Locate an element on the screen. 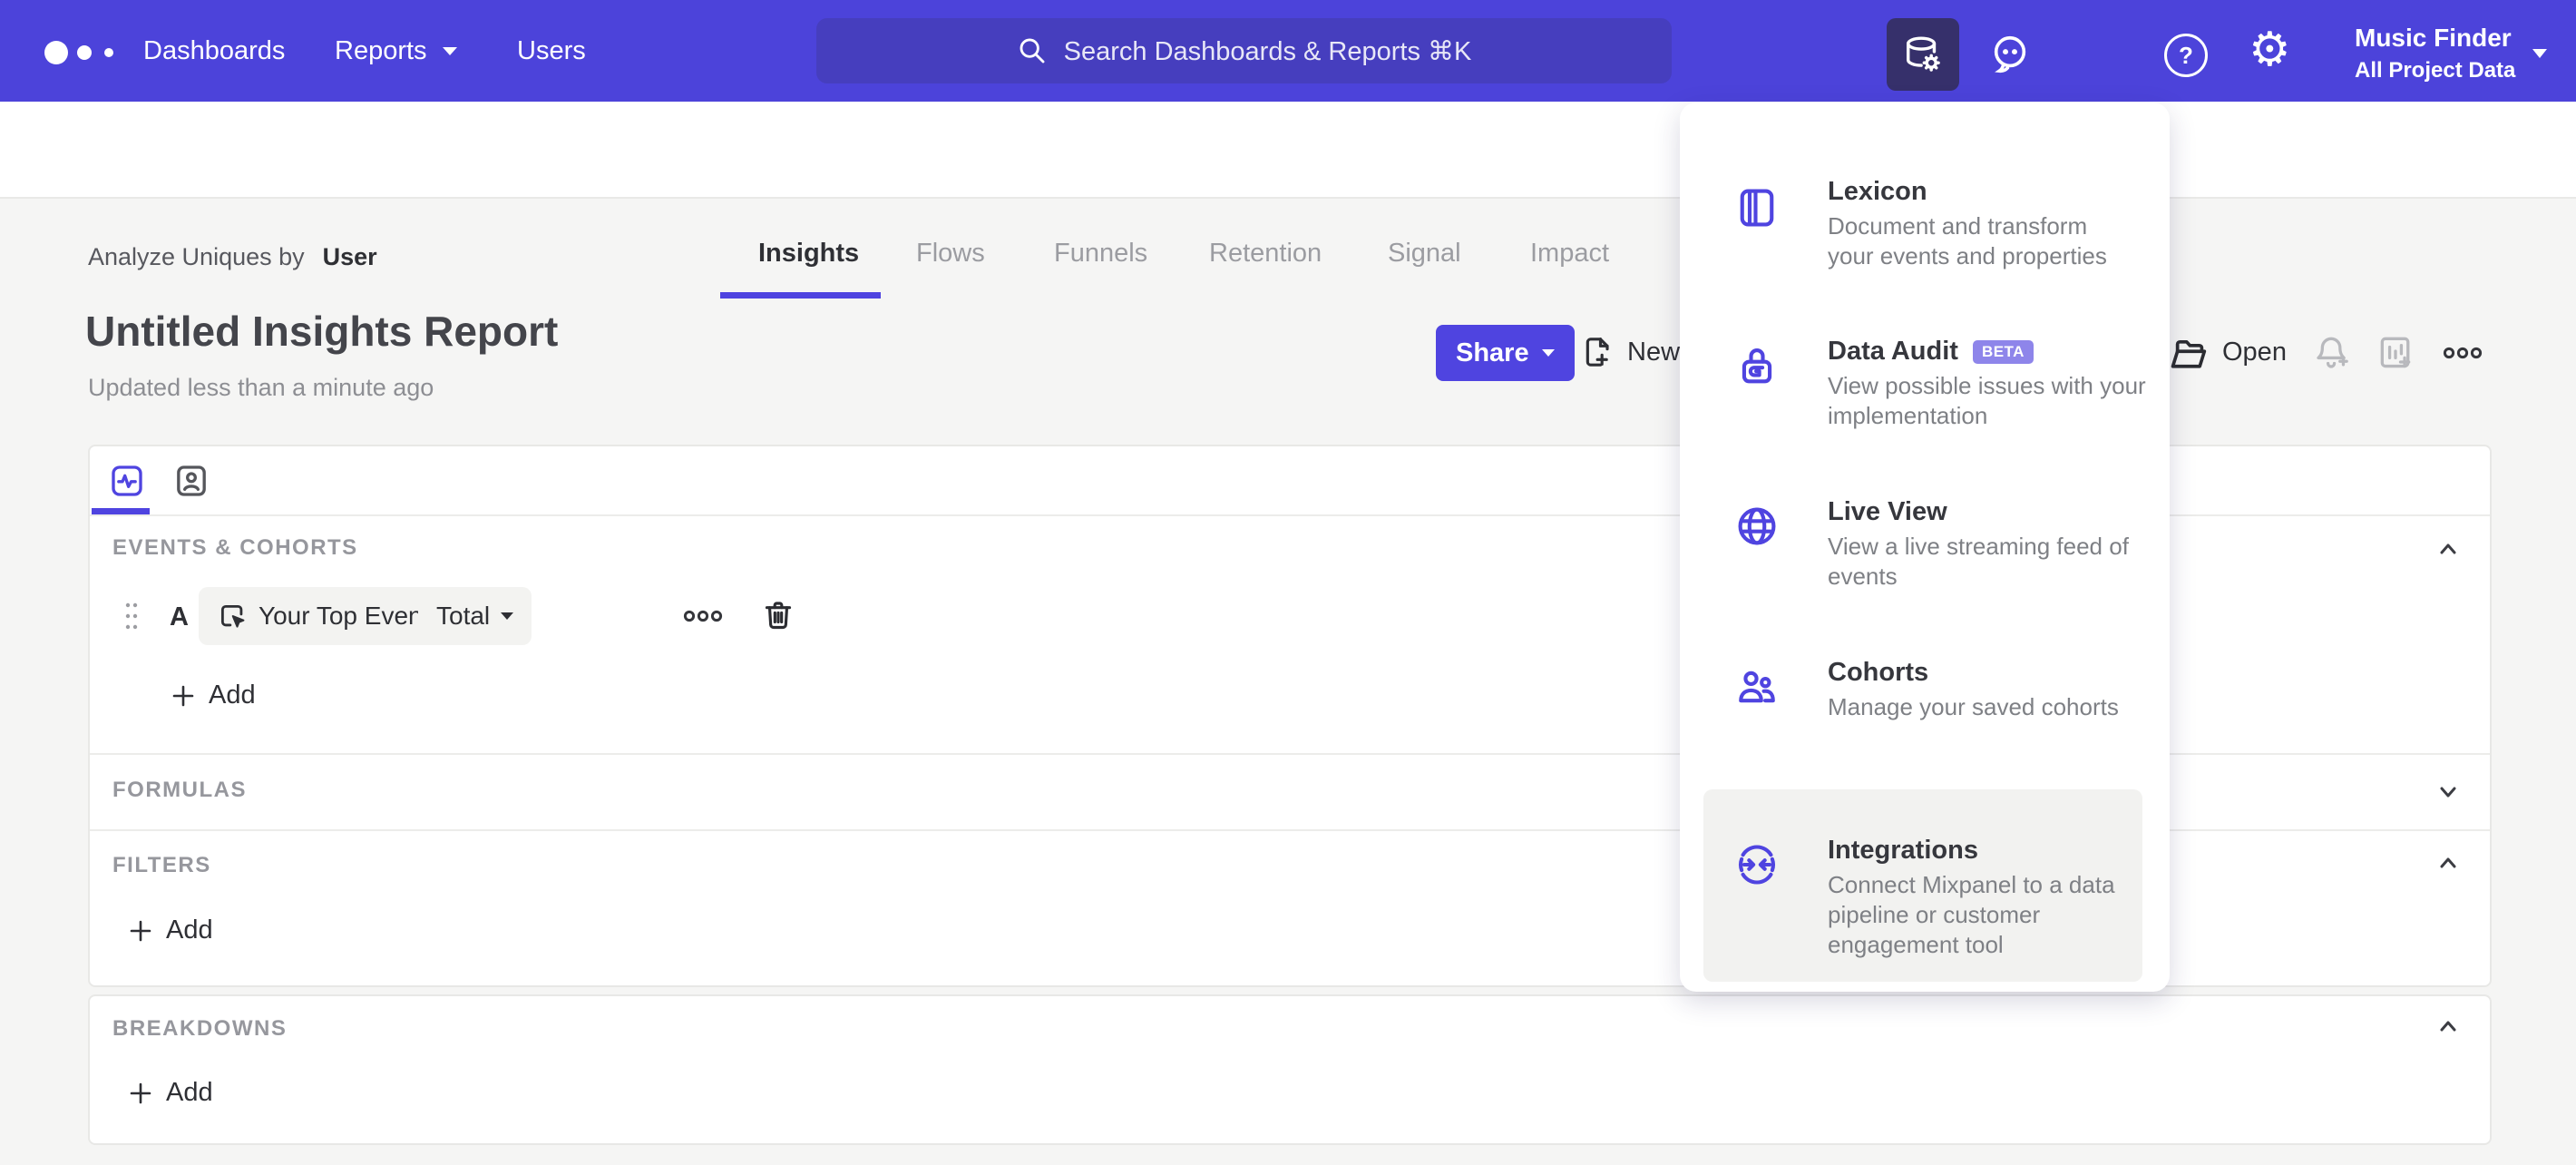 The height and width of the screenshot is (1165, 2576). globe-icon is located at coordinates (1757, 526).